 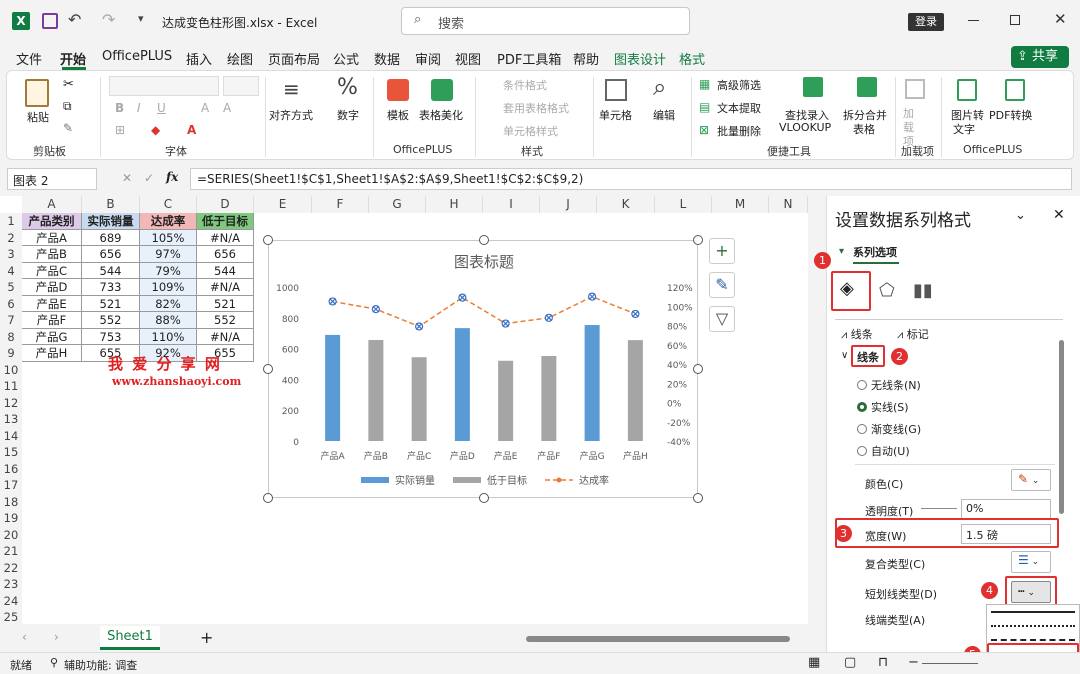 I want to click on row-header: 25, so click(x=11, y=617).